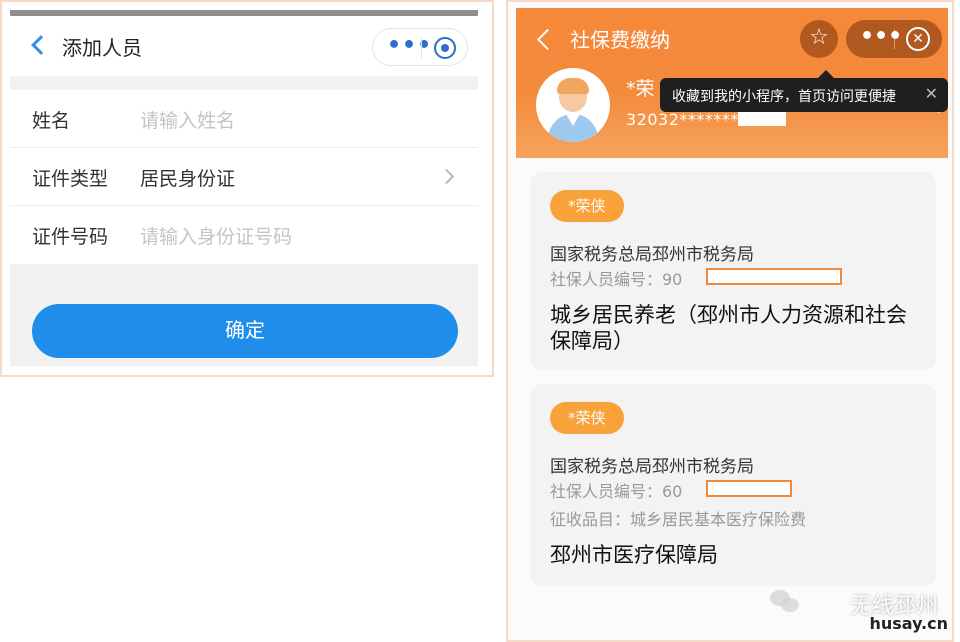 The height and width of the screenshot is (642, 960). What do you see at coordinates (918, 39) in the screenshot?
I see `close-icon: ✕` at bounding box center [918, 39].